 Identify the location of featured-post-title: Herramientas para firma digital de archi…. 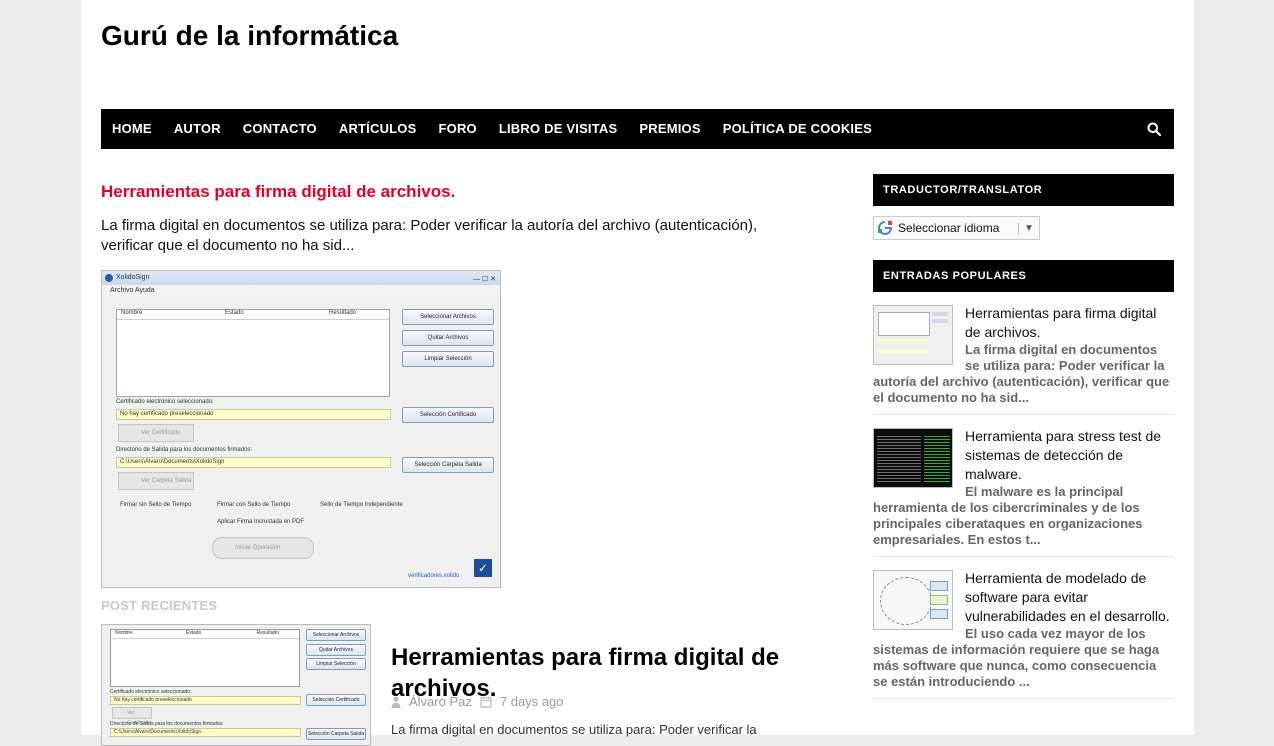
(461, 192).